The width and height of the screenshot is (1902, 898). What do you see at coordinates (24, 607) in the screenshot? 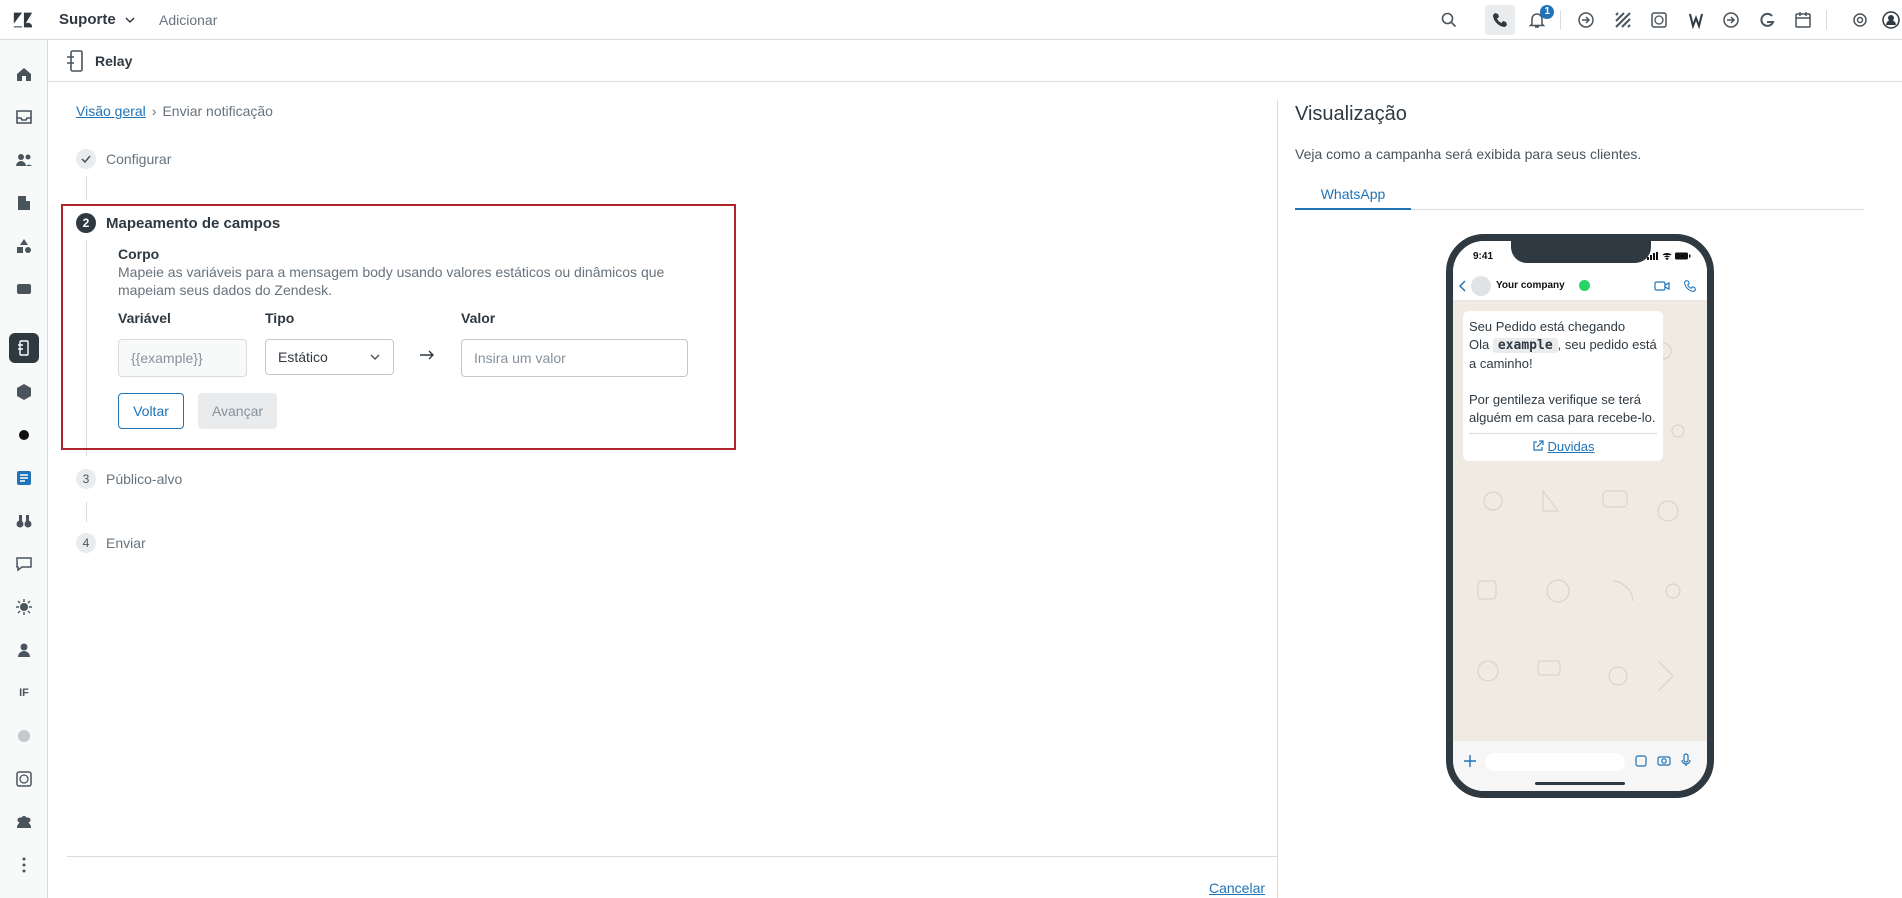
I see `sun-app-icon` at bounding box center [24, 607].